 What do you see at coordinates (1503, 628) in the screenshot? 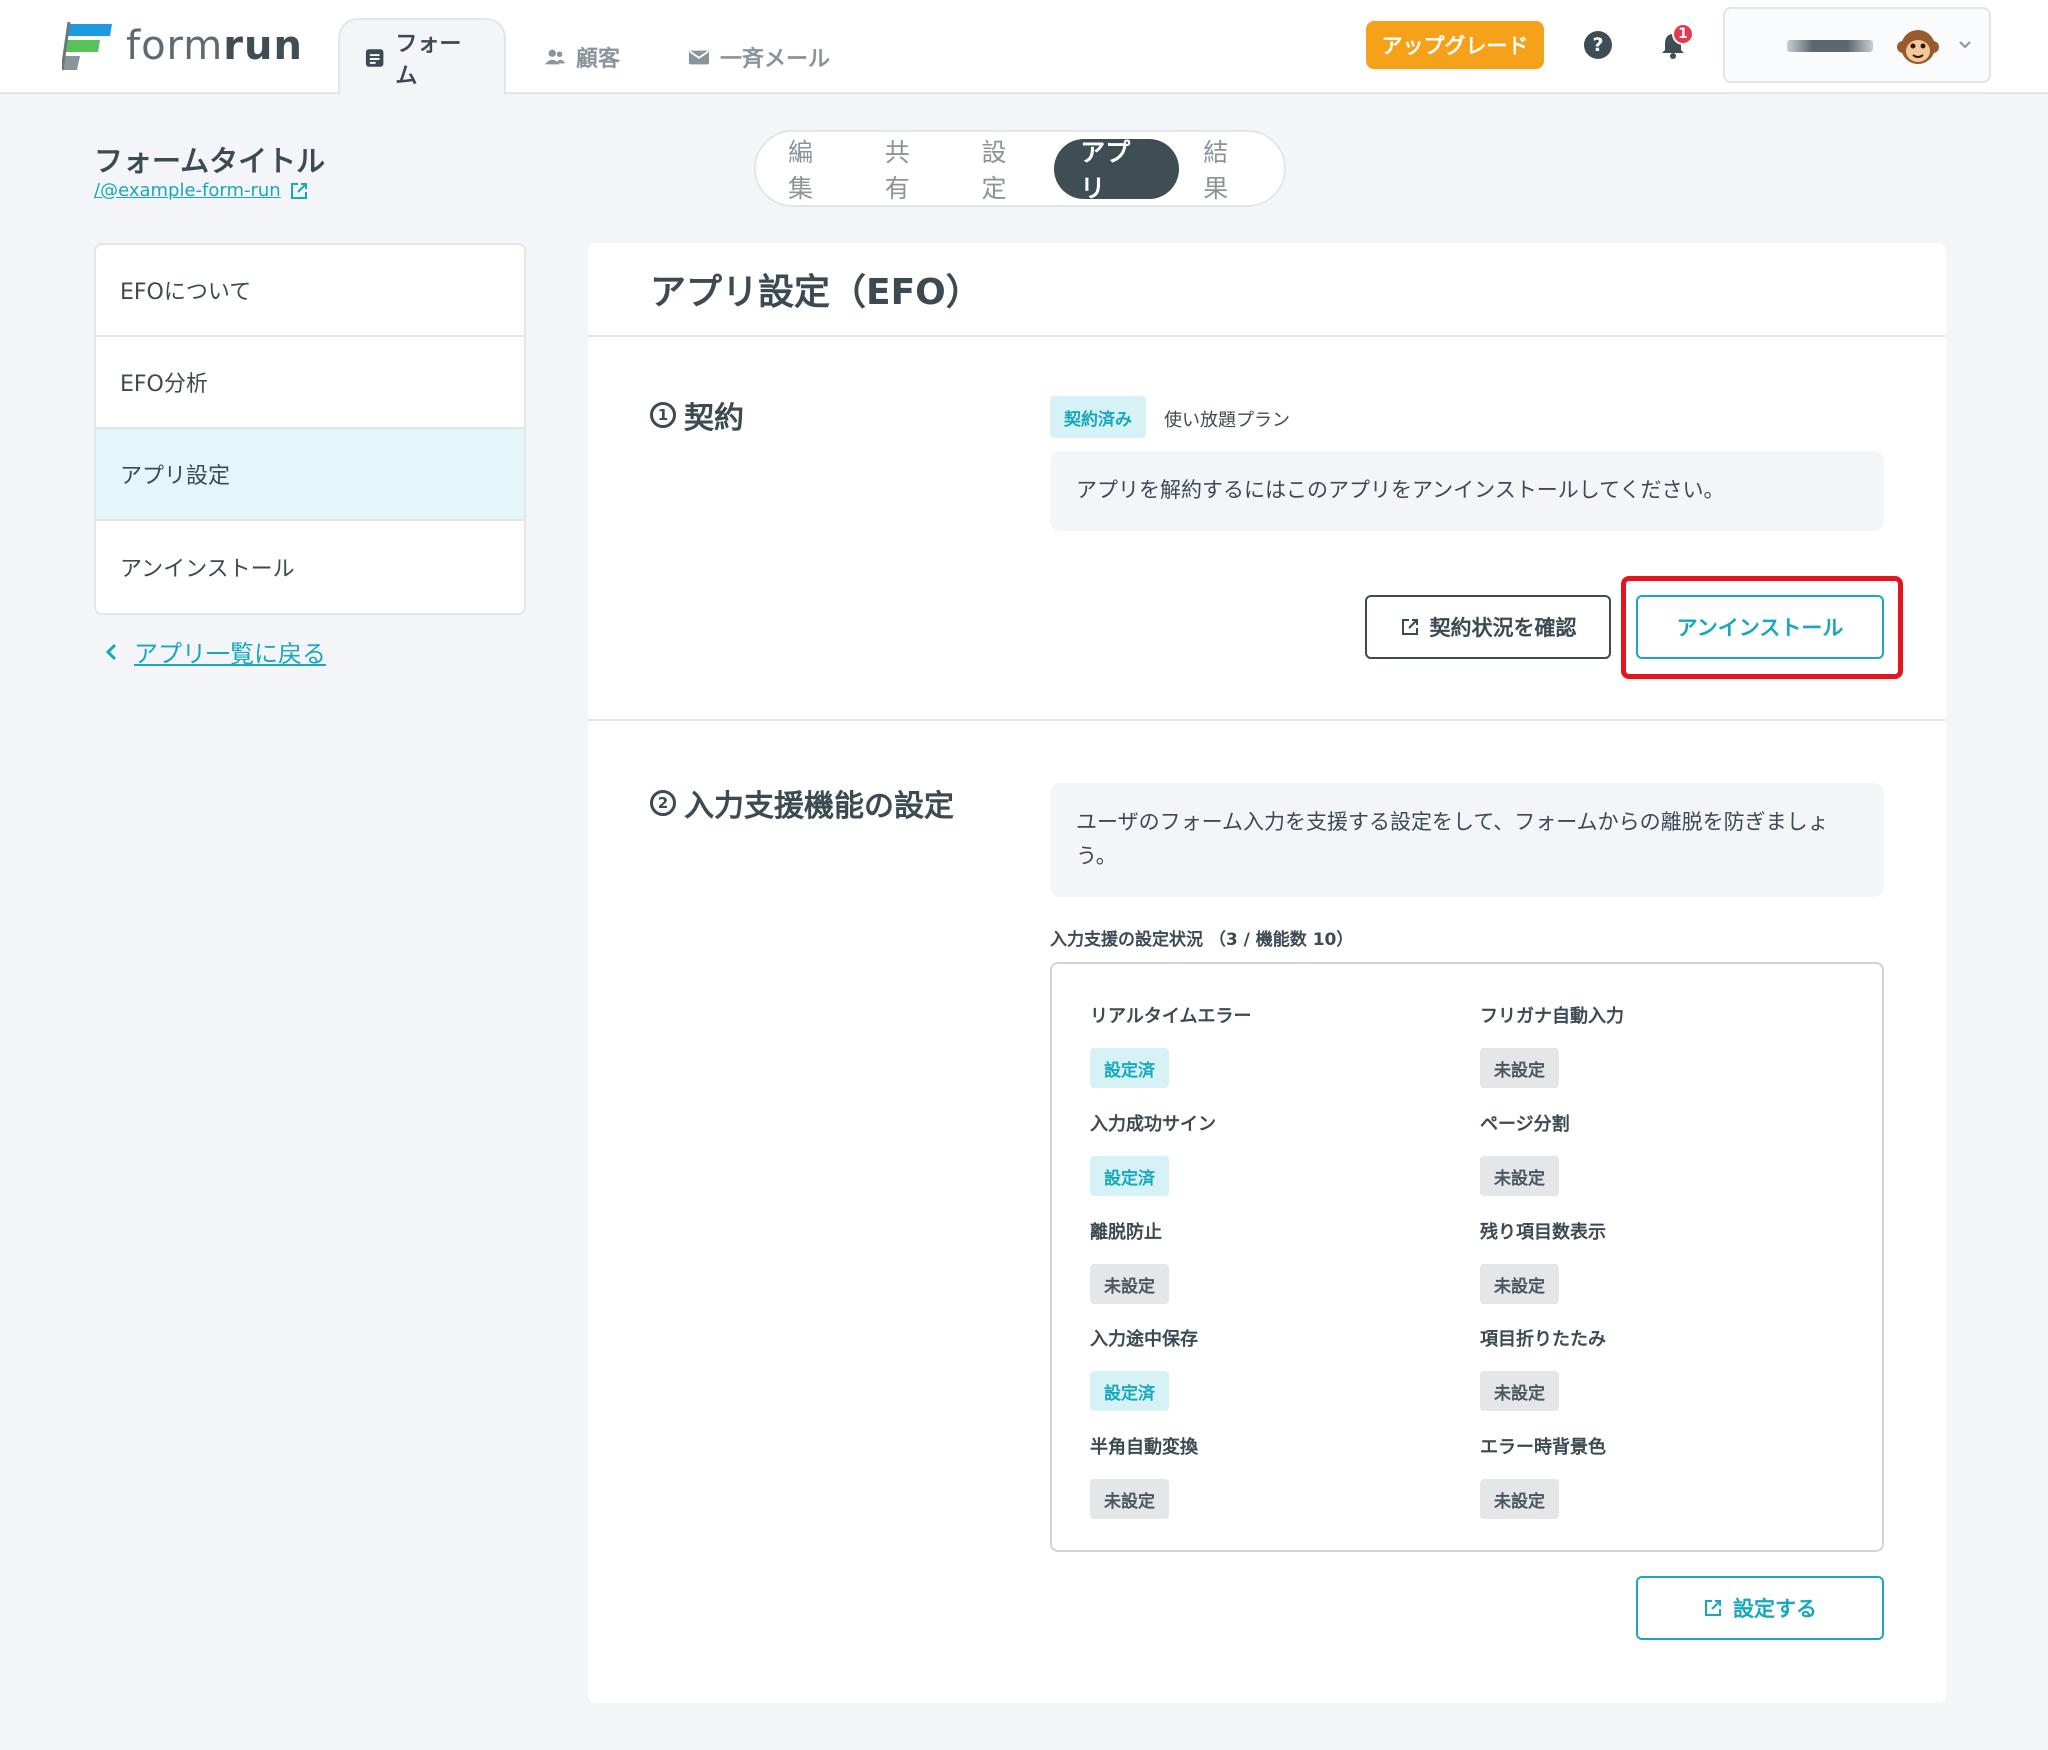
I see `button-label: 契約状況を確認` at bounding box center [1503, 628].